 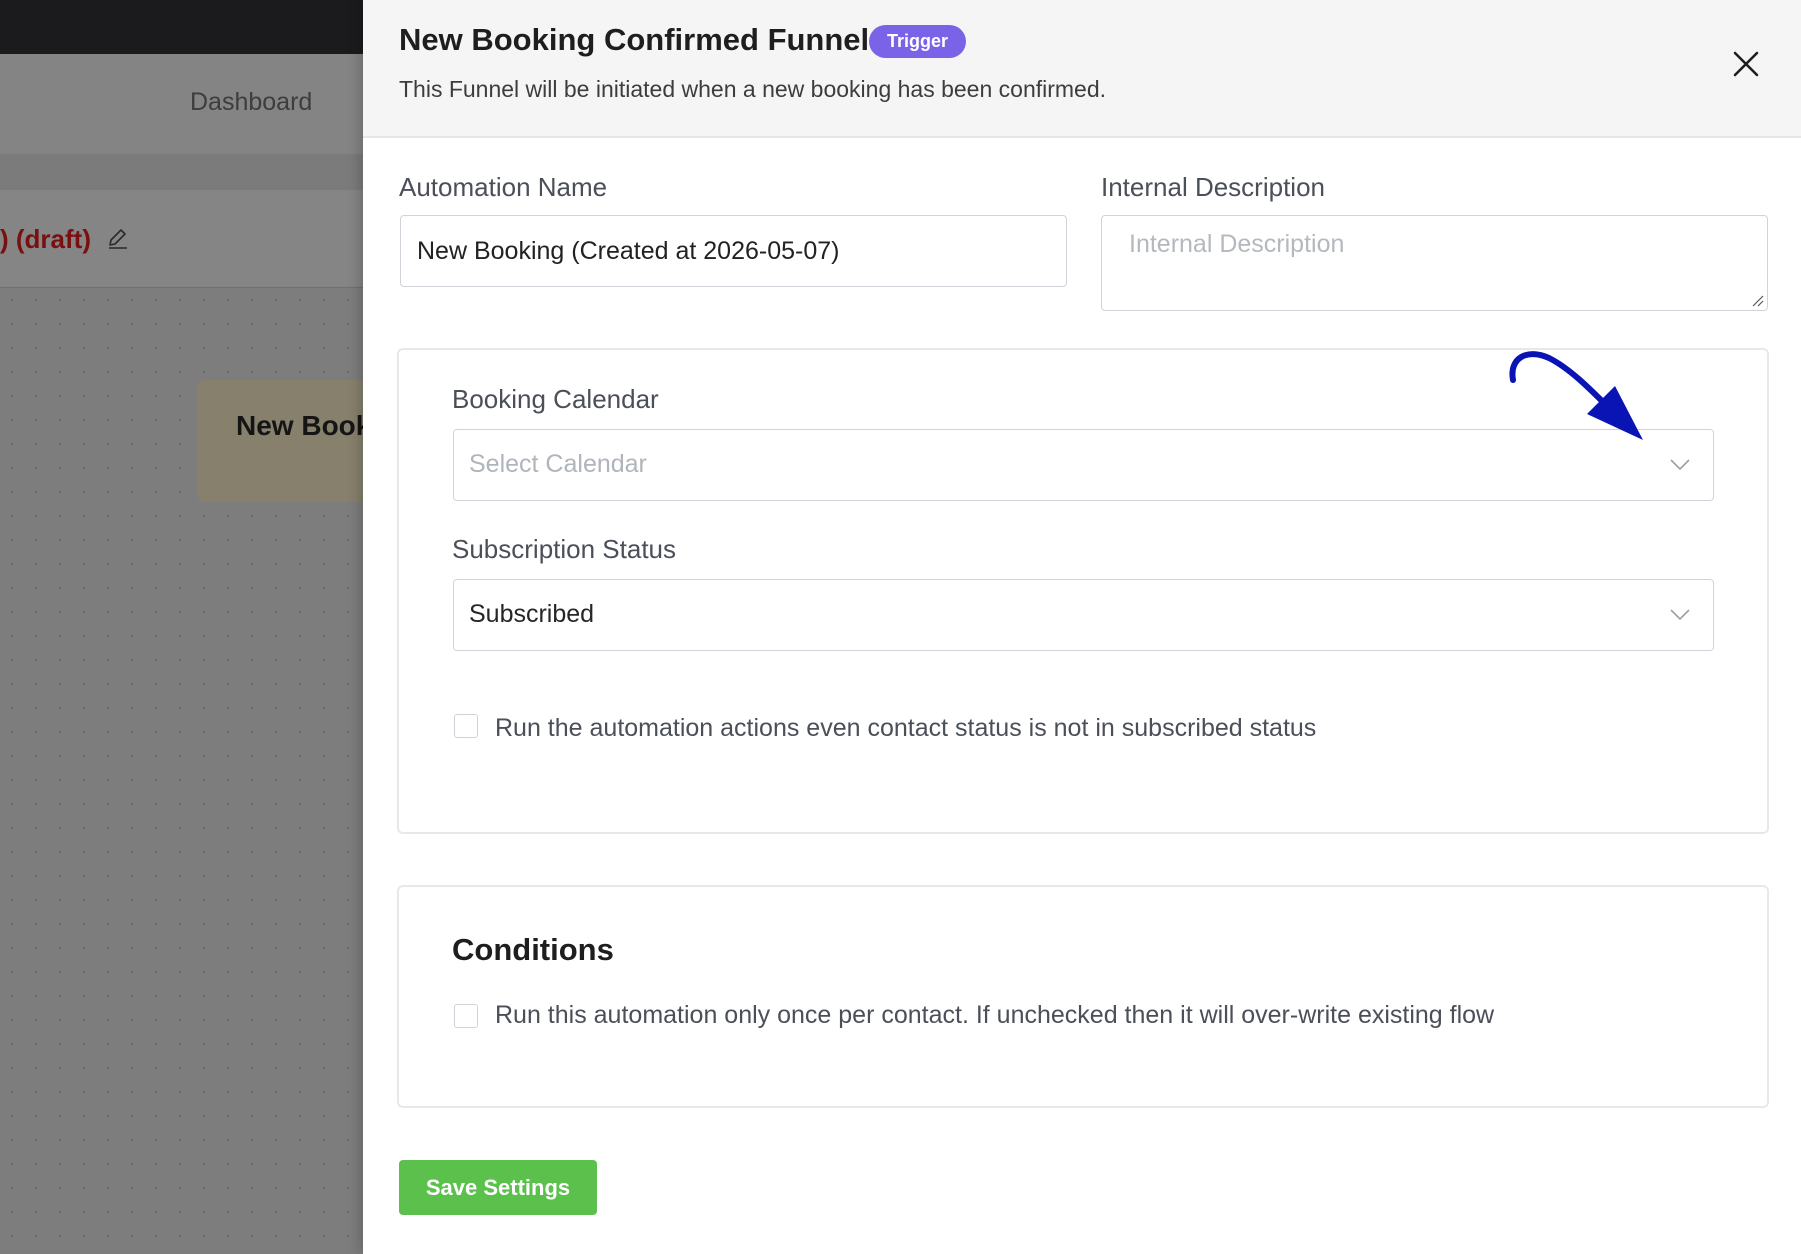 What do you see at coordinates (532, 614) in the screenshot?
I see `subscription-status-value: Subscribed` at bounding box center [532, 614].